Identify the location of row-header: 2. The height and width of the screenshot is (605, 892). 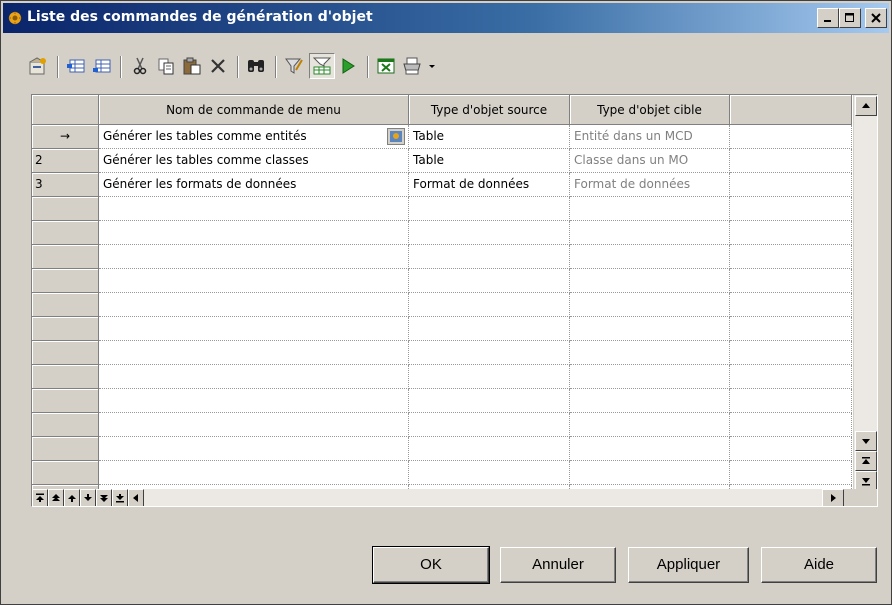
(65, 161).